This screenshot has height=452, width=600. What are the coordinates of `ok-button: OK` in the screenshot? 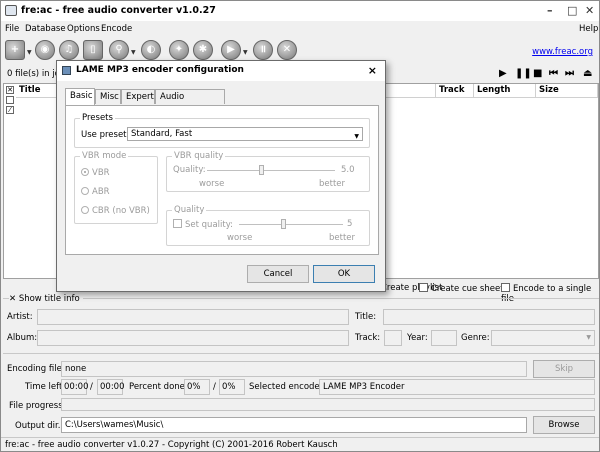 It's located at (344, 274).